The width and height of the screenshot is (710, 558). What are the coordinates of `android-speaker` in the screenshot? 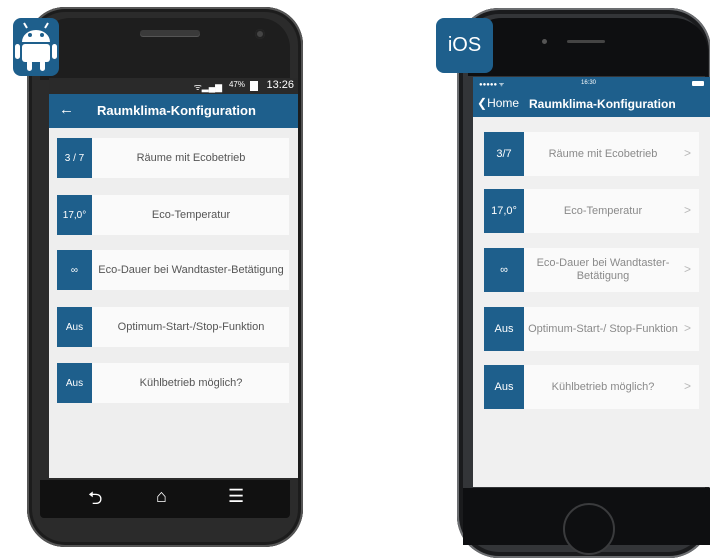 It's located at (170, 33).